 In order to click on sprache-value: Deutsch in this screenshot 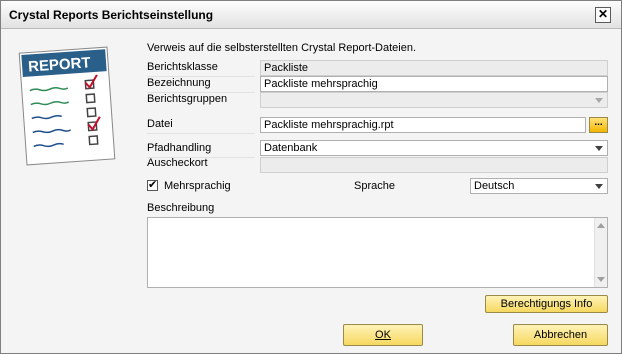, I will do `click(494, 186)`.